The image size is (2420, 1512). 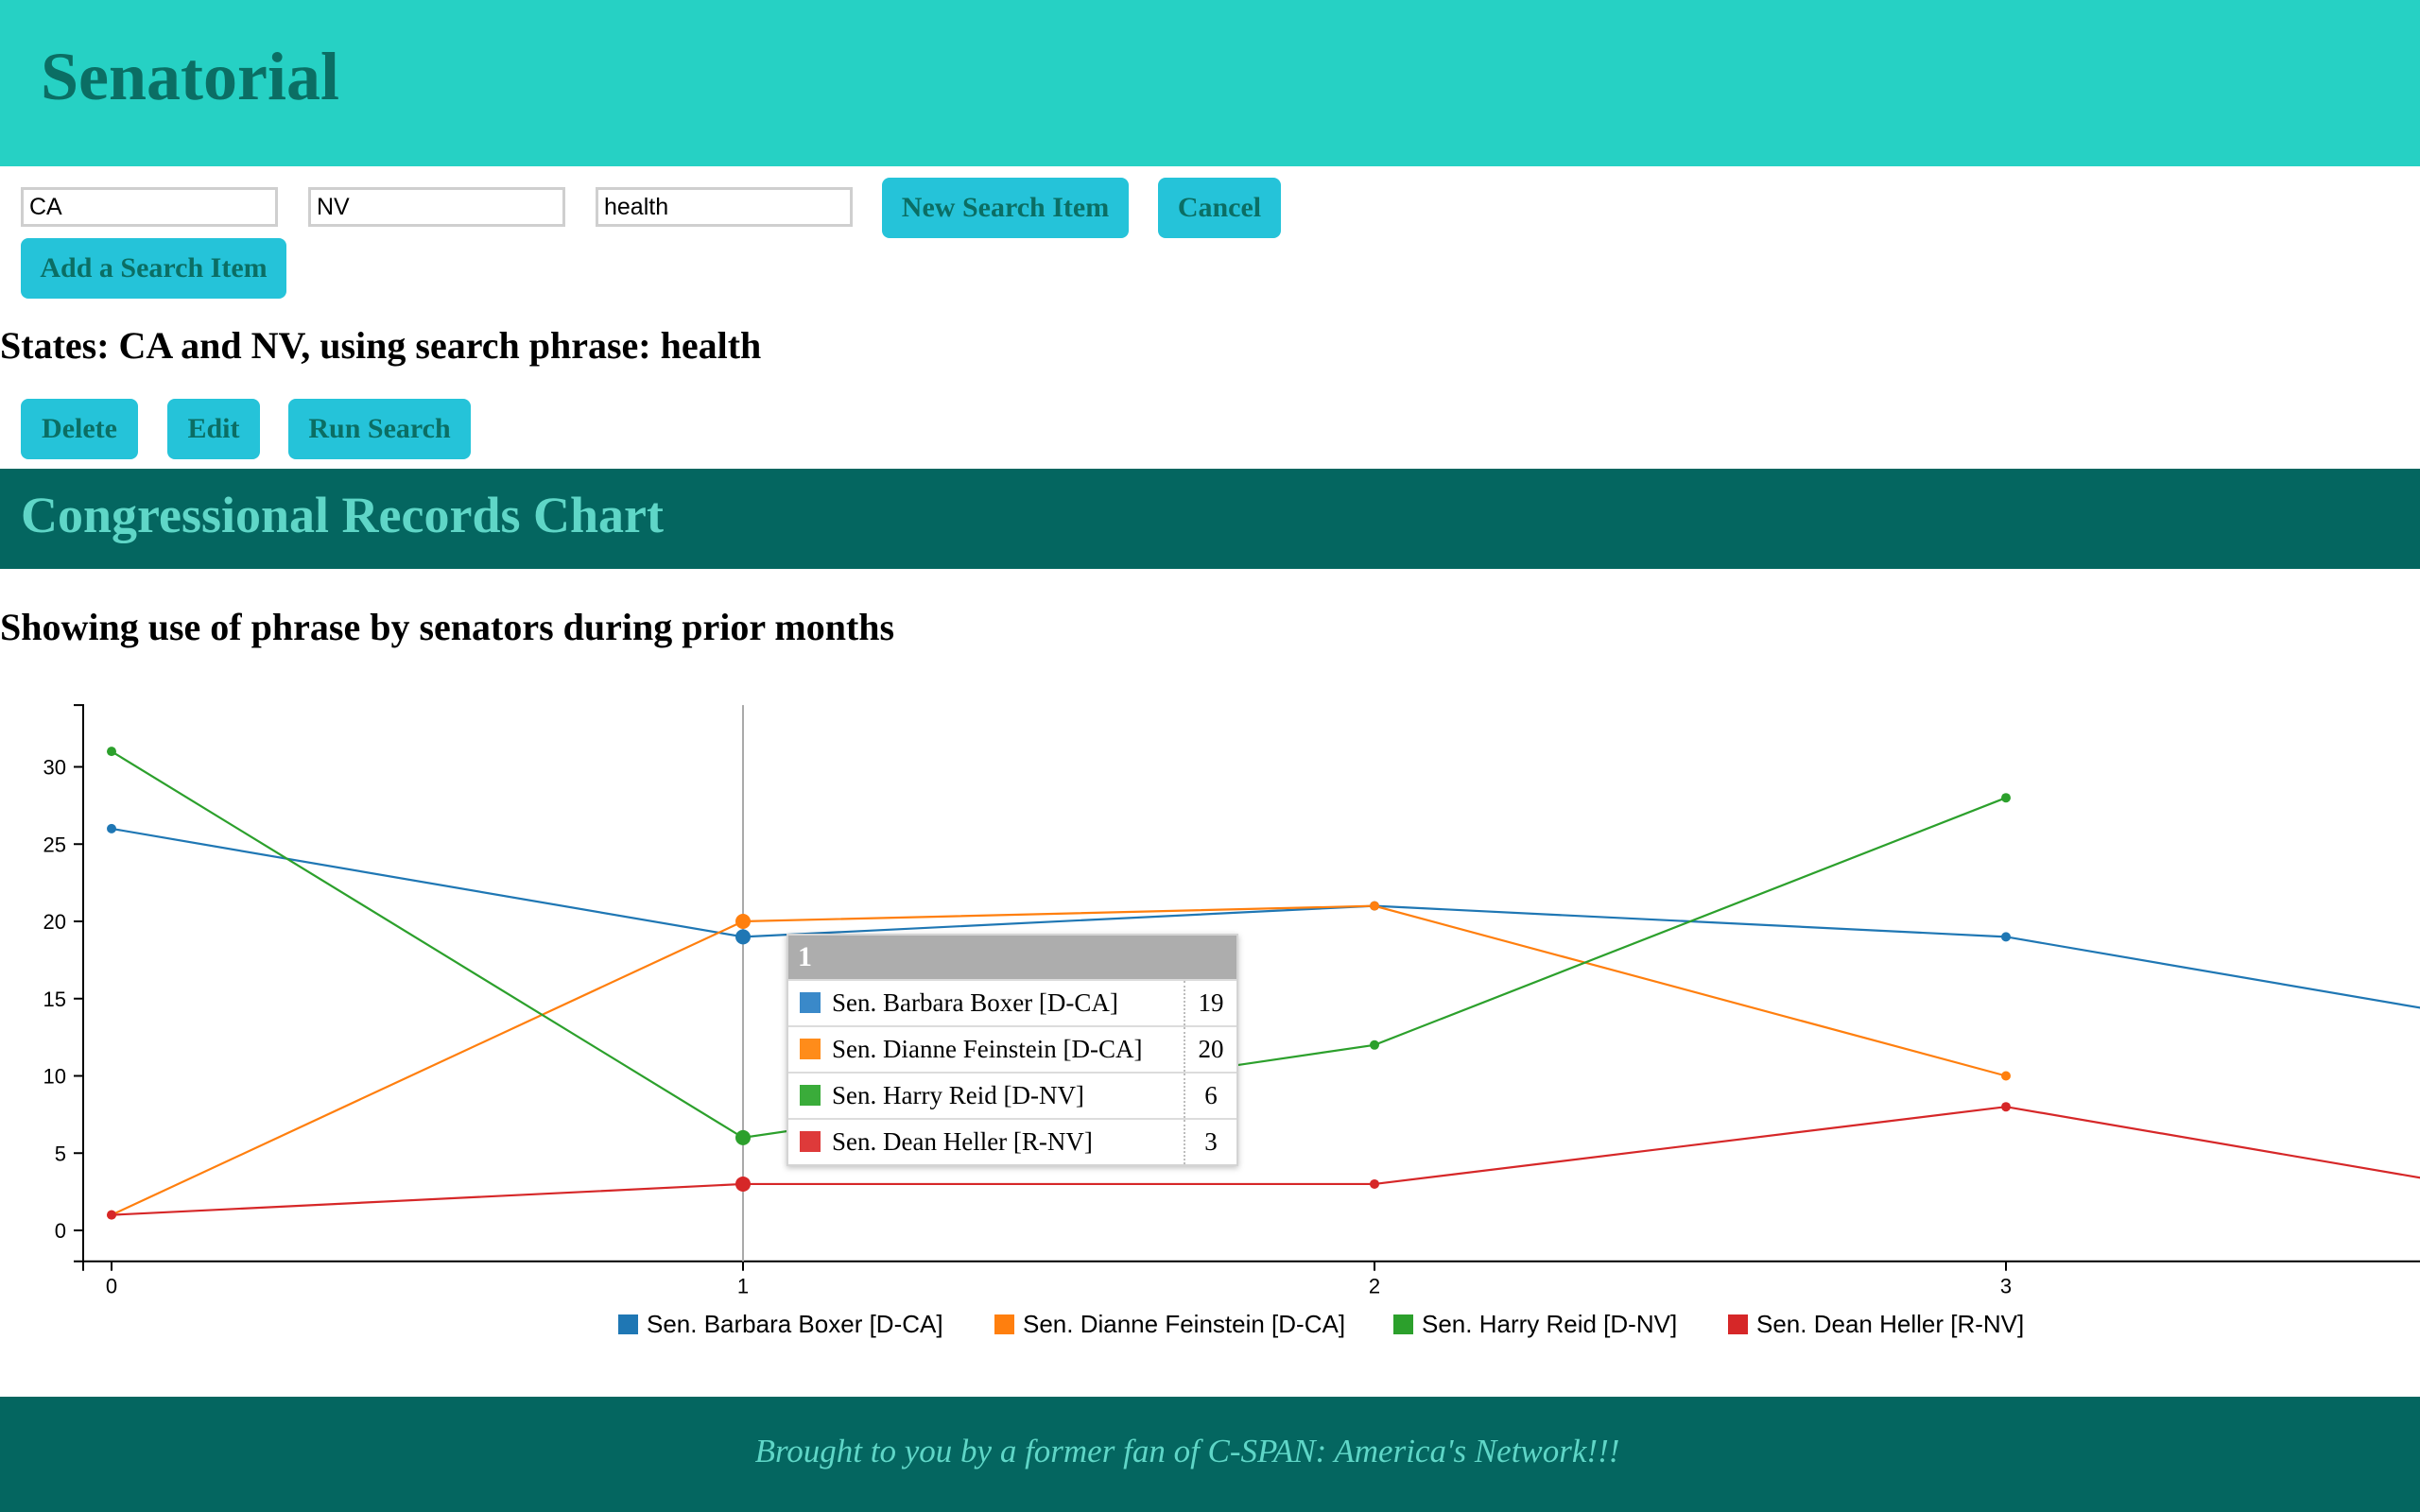 I want to click on y-axis, so click(x=79, y=983).